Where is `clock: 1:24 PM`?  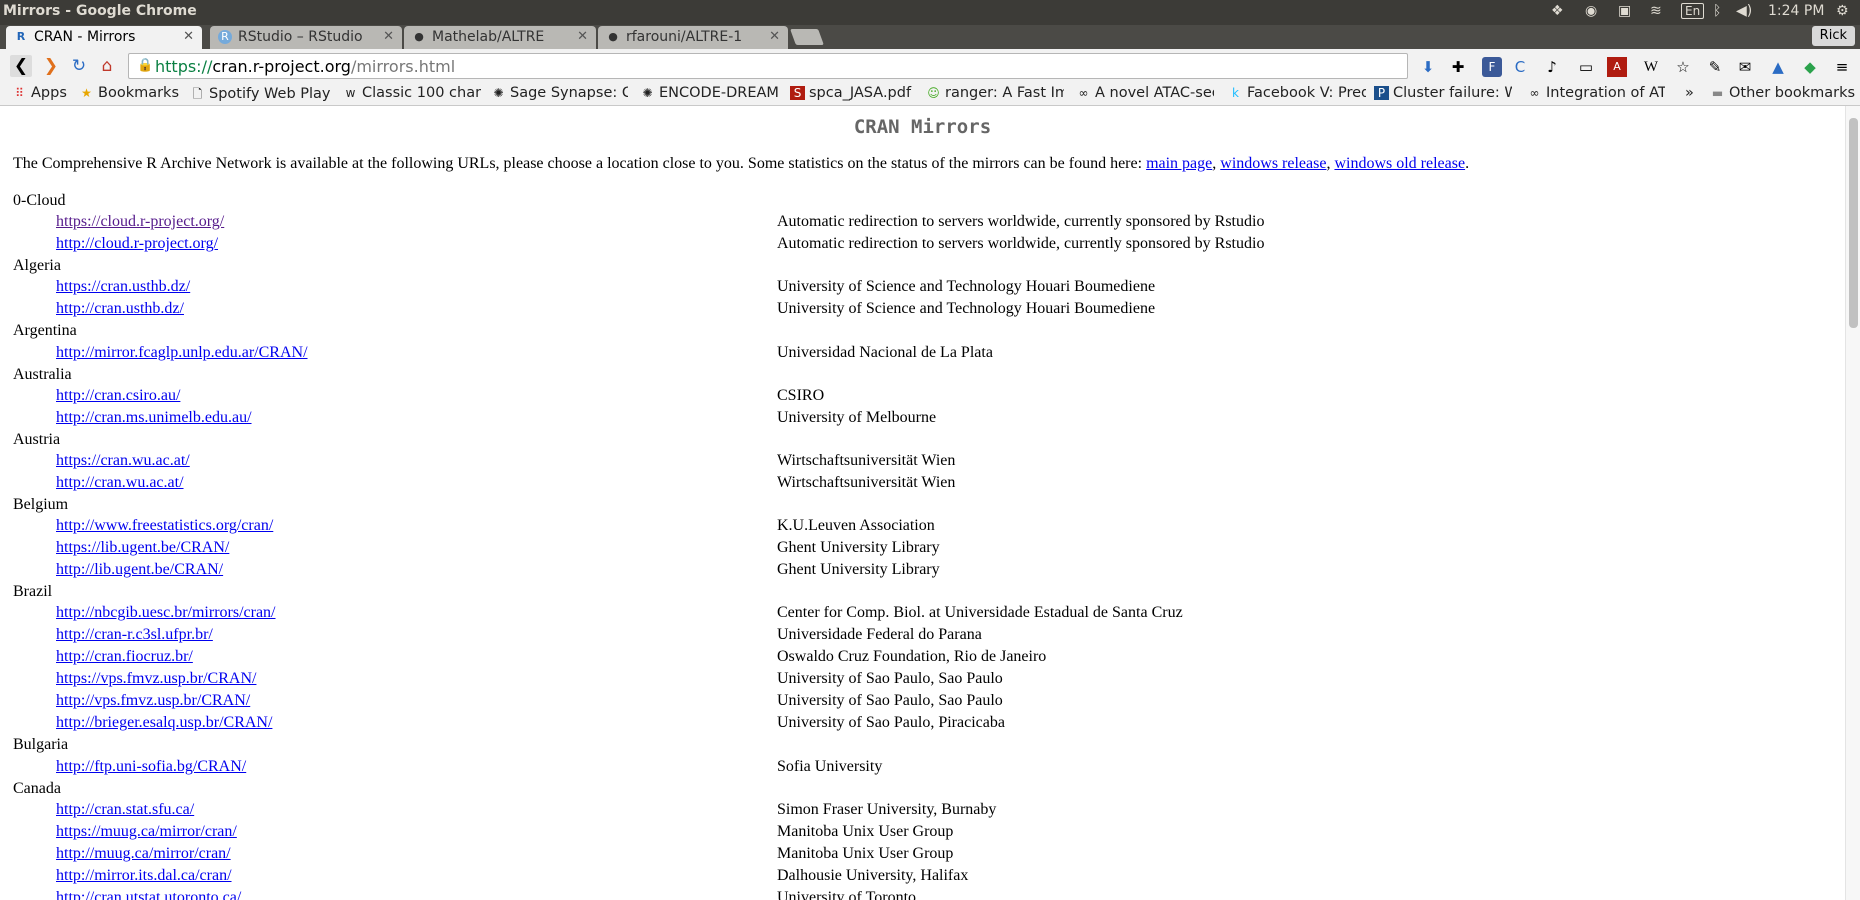
clock: 1:24 PM is located at coordinates (1796, 11).